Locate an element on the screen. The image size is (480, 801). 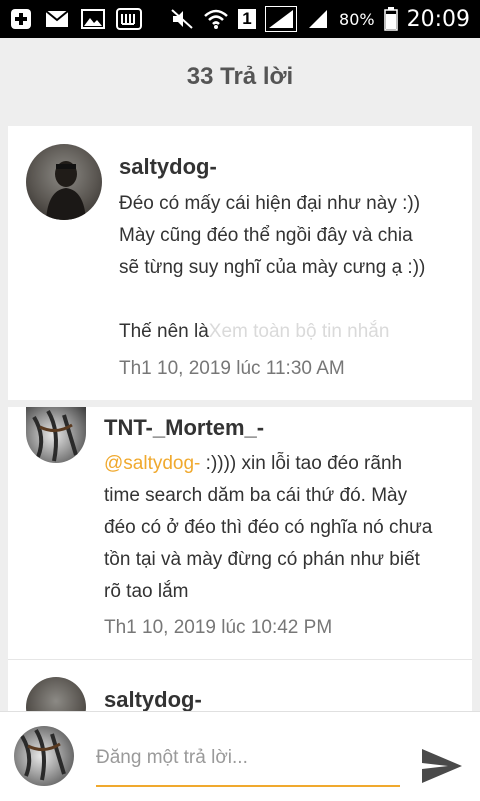
status-bar: 1 80% 20:09 is located at coordinates (240, 19).